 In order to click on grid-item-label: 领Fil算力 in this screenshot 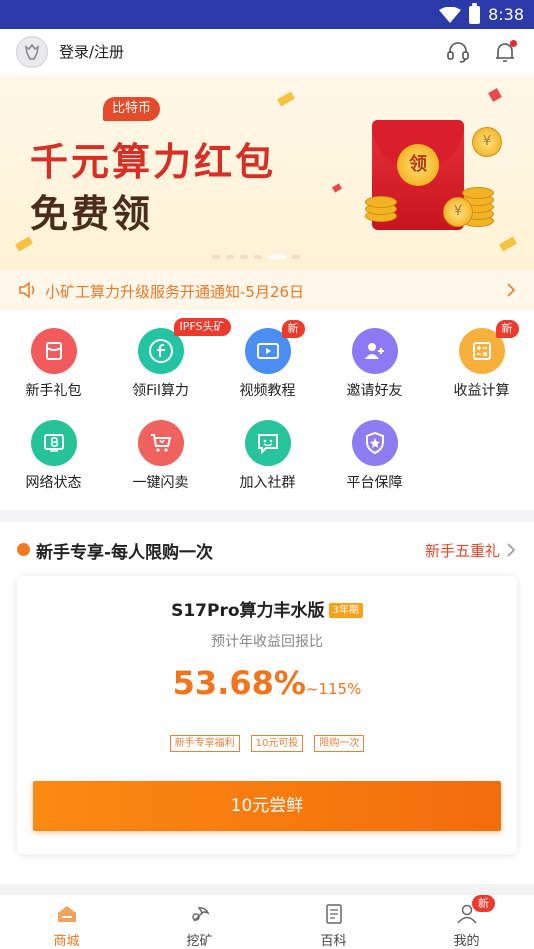, I will do `click(160, 391)`.